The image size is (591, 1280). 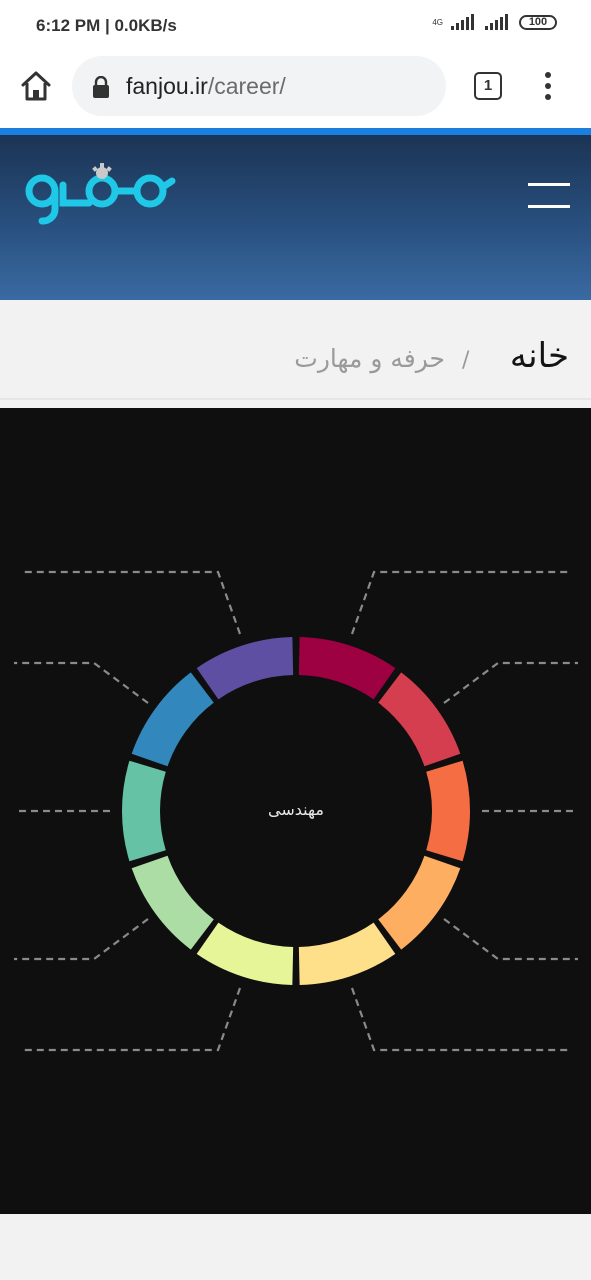 I want to click on breadcrumb-current: حرفه و مهارت, so click(x=369, y=358).